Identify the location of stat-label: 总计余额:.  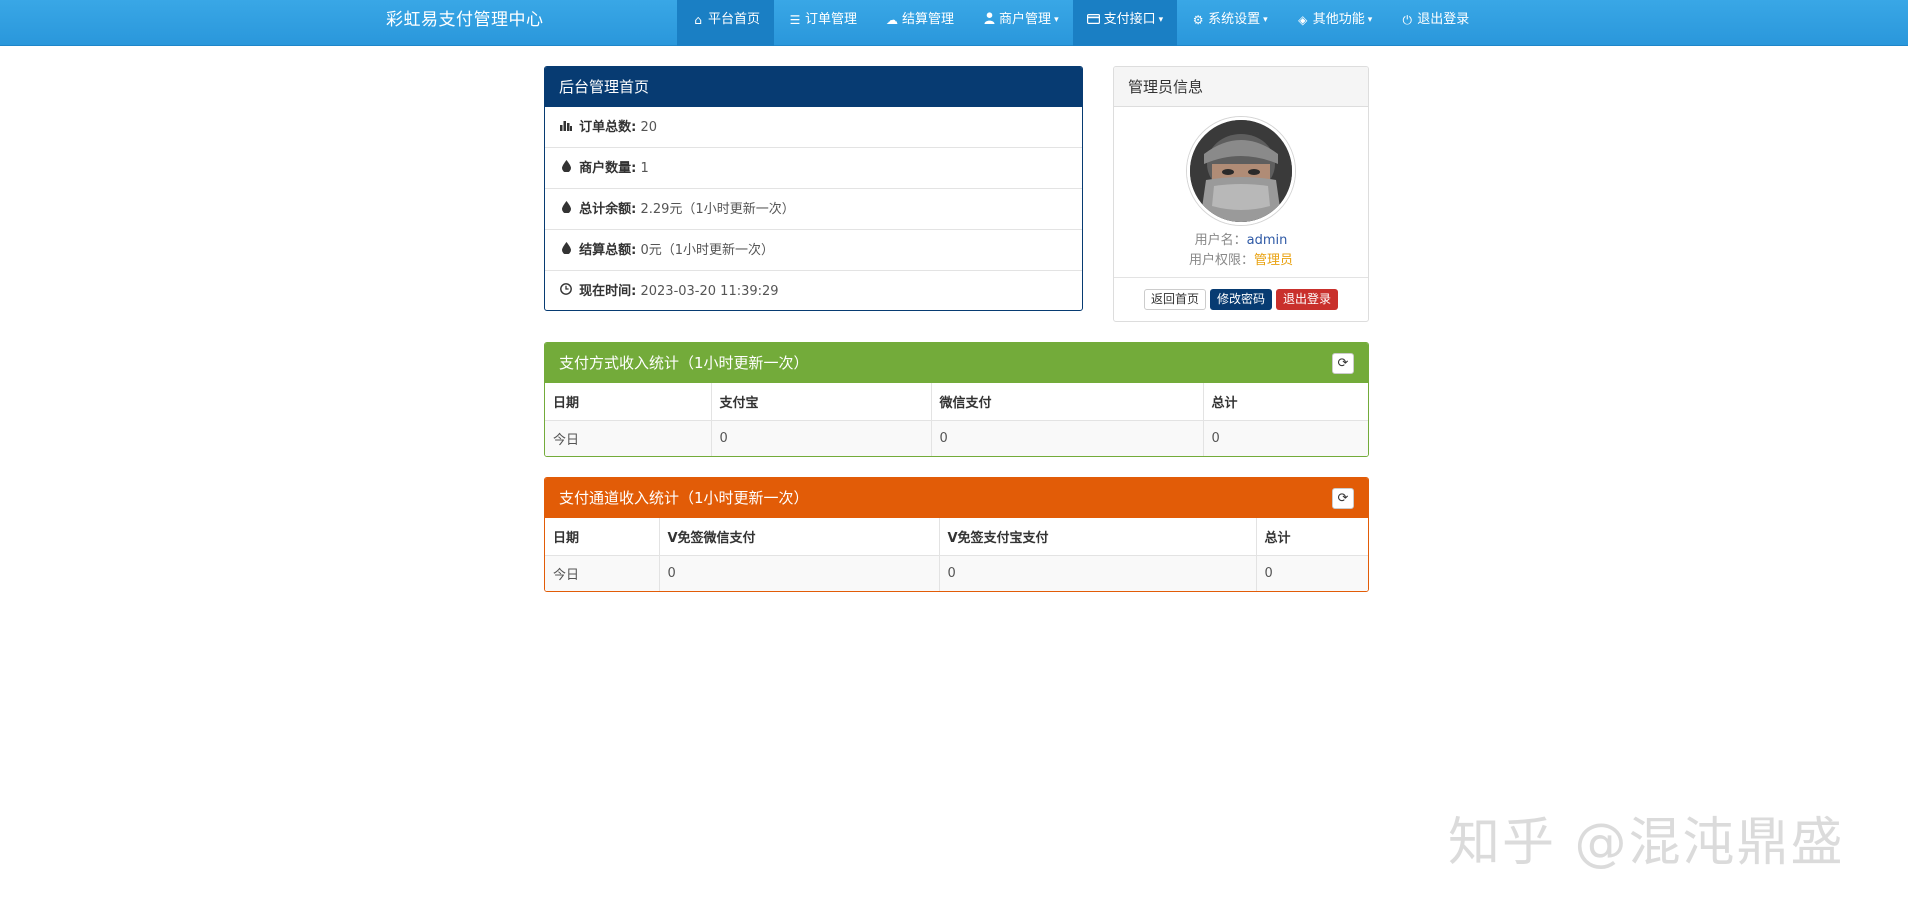
(608, 209).